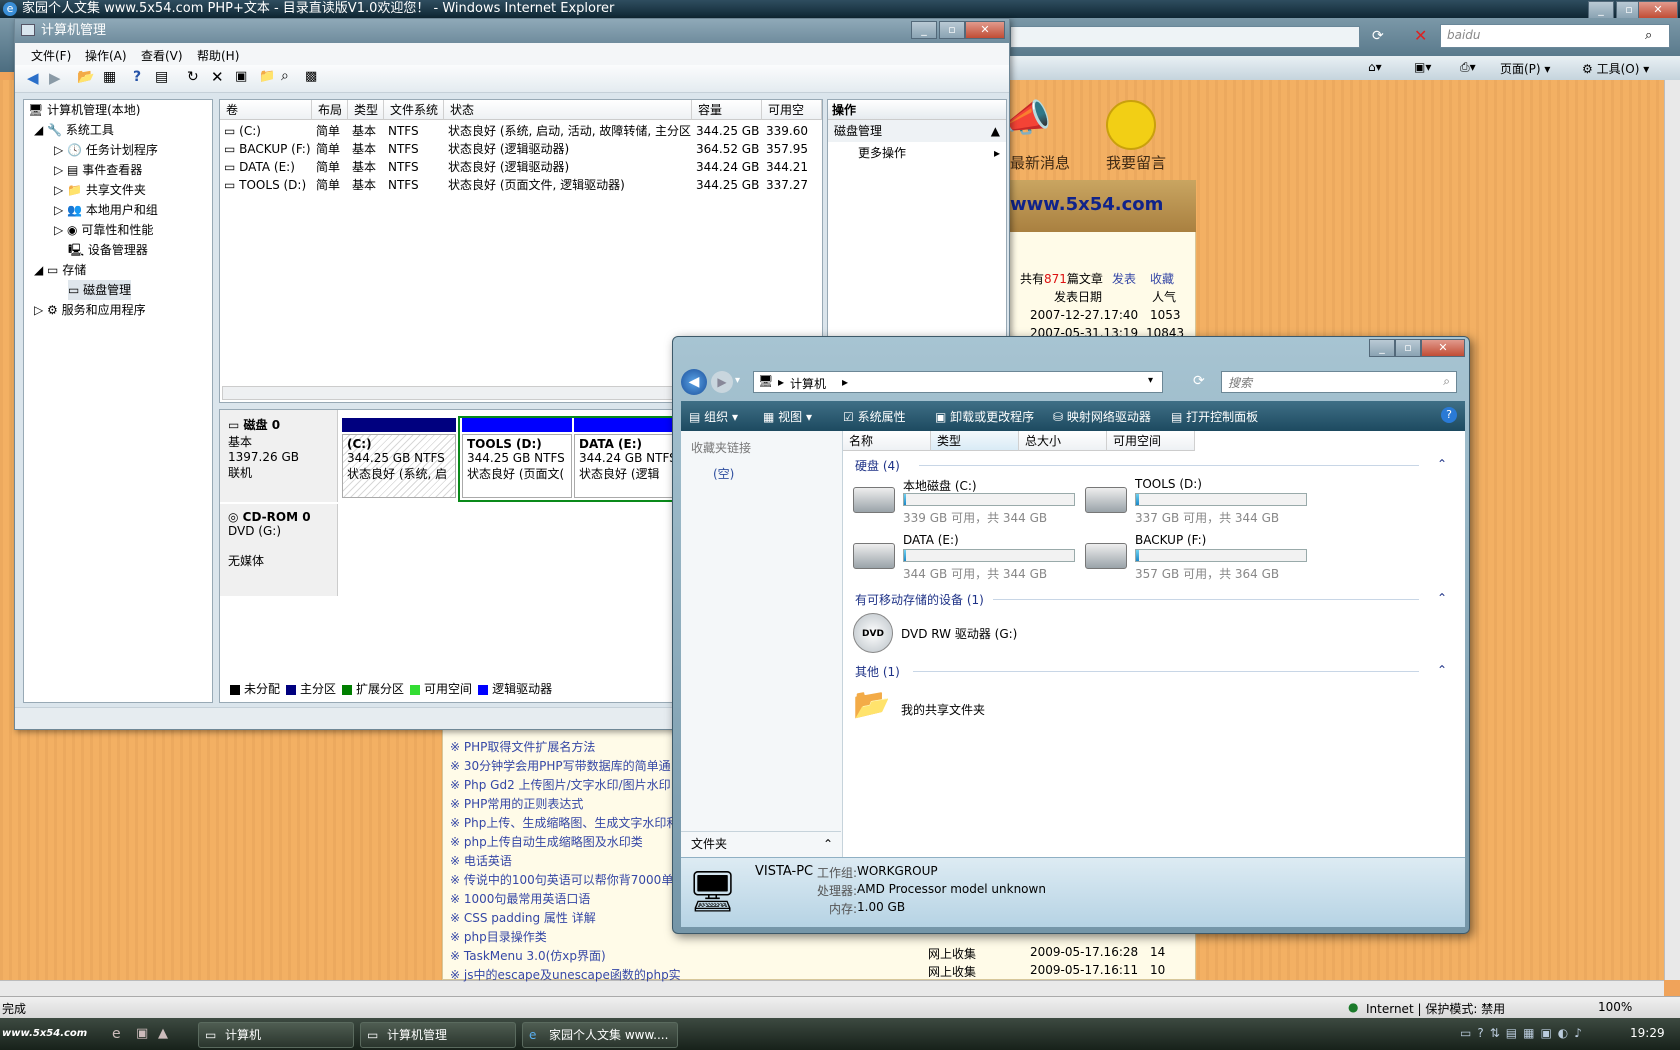 Image resolution: width=1680 pixels, height=1050 pixels. What do you see at coordinates (218, 55) in the screenshot?
I see `menu-help: 帮助(H)` at bounding box center [218, 55].